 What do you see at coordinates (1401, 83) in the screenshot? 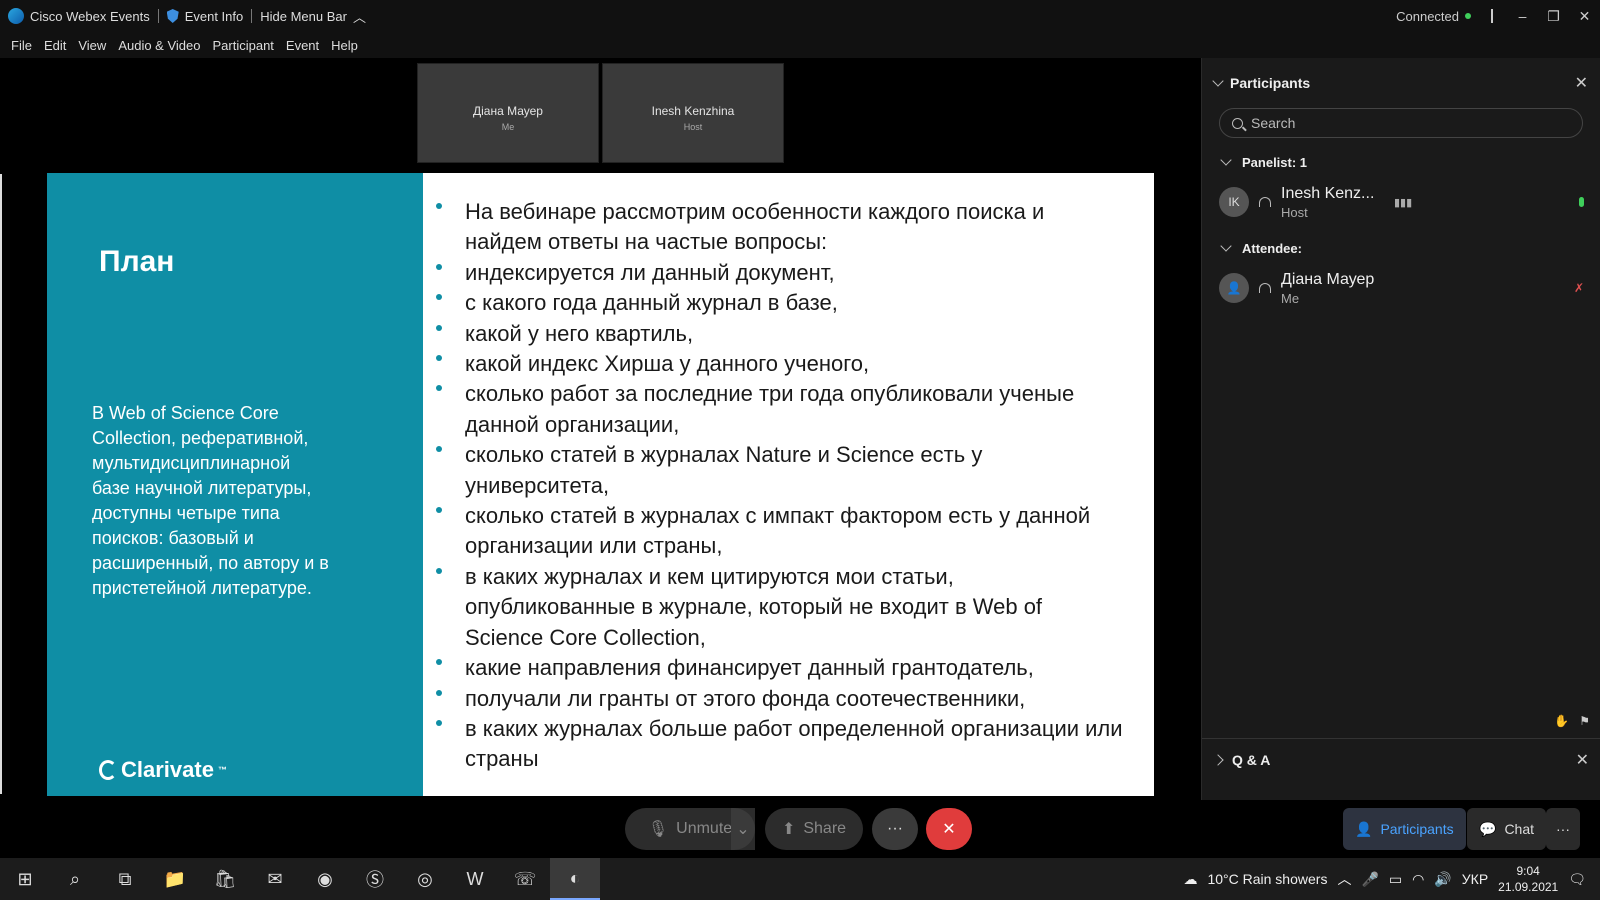
I see `participants-header: Participants ✕` at bounding box center [1401, 83].